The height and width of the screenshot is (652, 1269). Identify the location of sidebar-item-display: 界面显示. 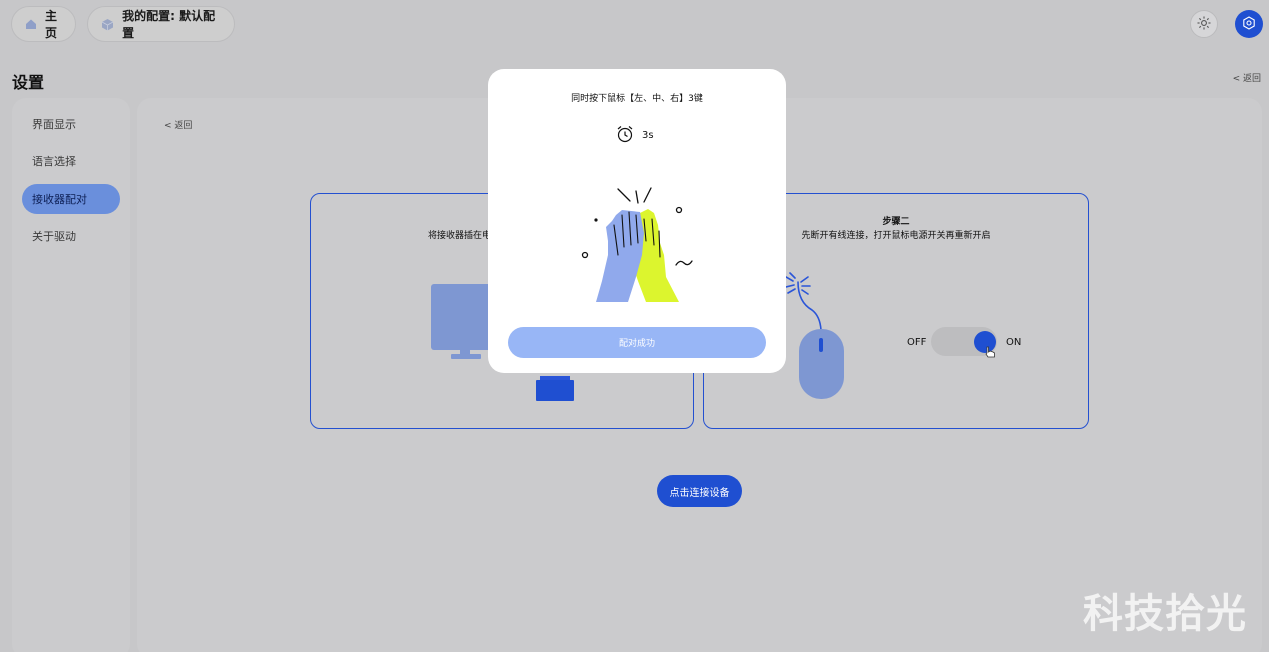
(71, 124).